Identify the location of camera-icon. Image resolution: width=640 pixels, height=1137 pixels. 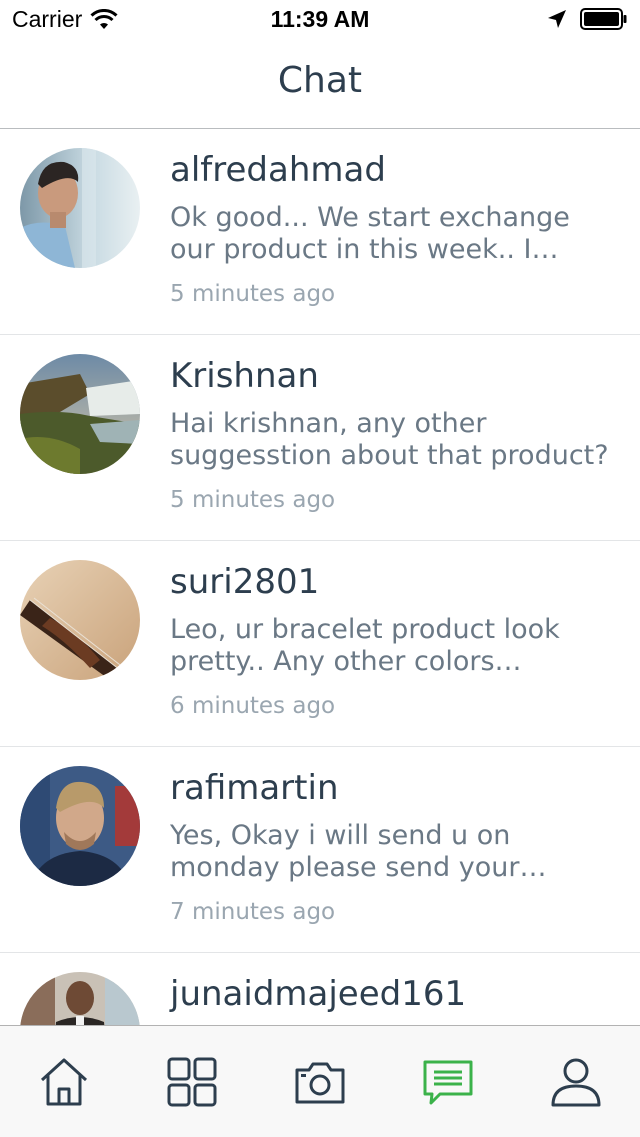
(320, 1082).